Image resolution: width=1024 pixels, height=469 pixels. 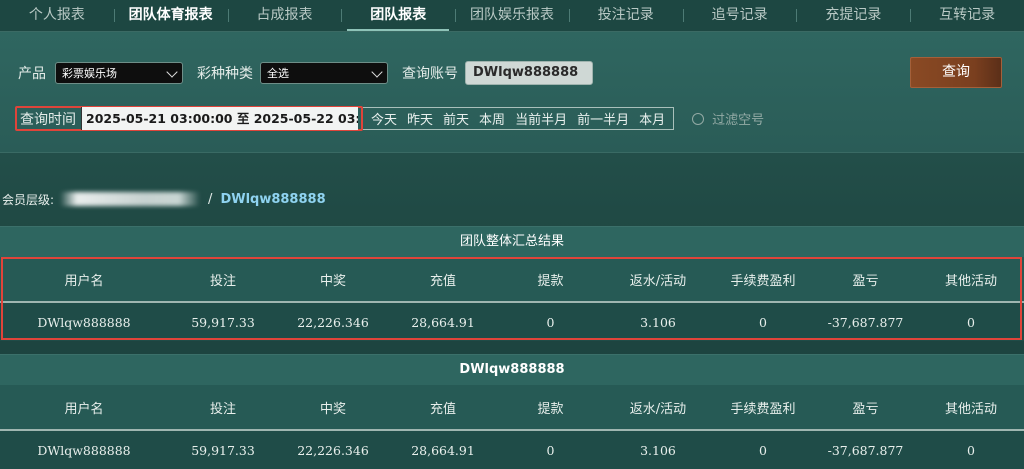 What do you see at coordinates (272, 199) in the screenshot?
I see `member-account-link: DWlqw888888` at bounding box center [272, 199].